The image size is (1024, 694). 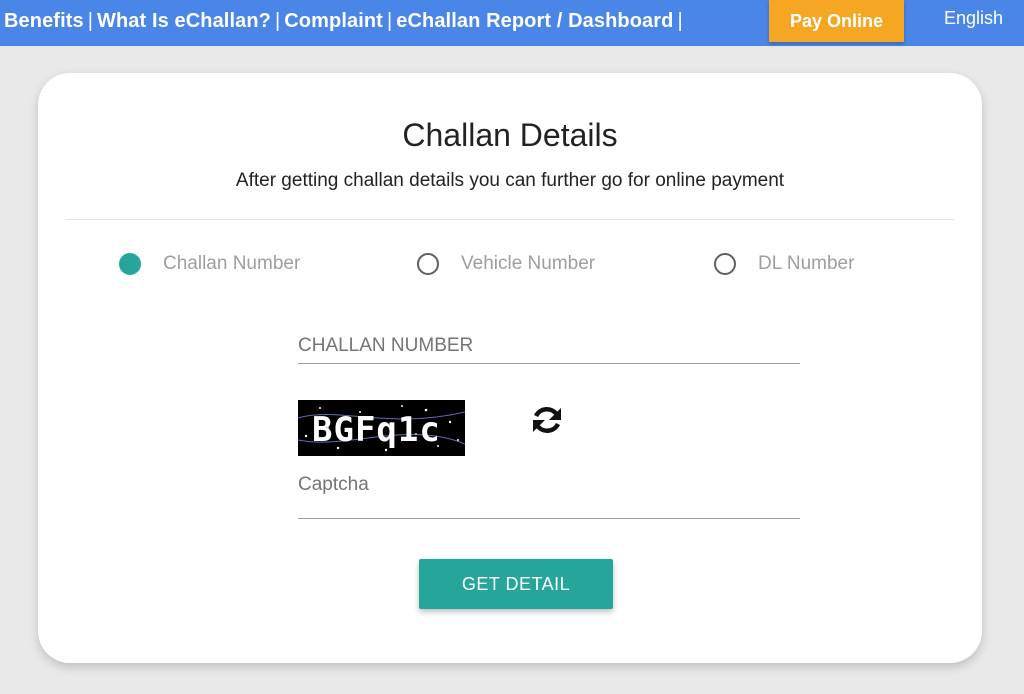 I want to click on nav-link-what-is-echallan: What Is eChallan?, so click(x=184, y=21).